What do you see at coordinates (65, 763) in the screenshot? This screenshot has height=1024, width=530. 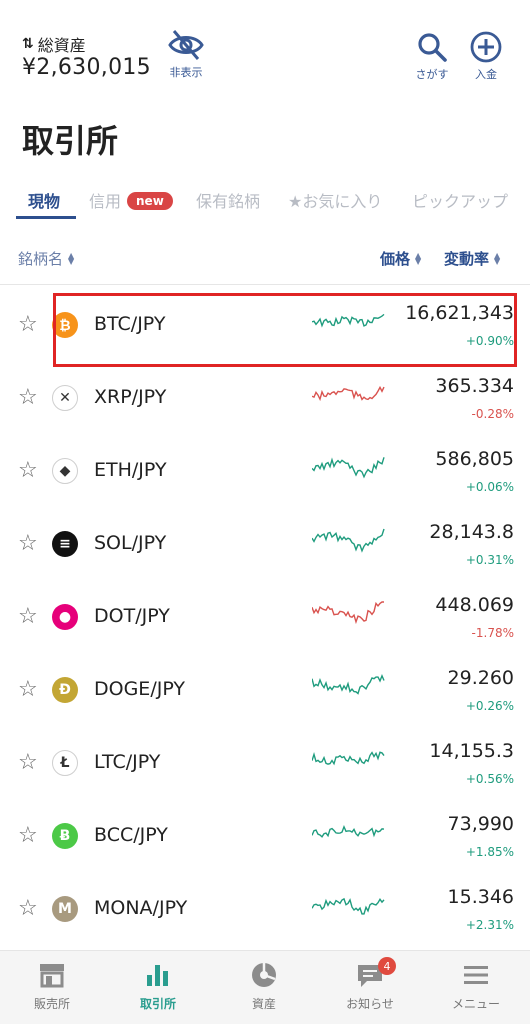 I see `litecoin-icon: Ł` at bounding box center [65, 763].